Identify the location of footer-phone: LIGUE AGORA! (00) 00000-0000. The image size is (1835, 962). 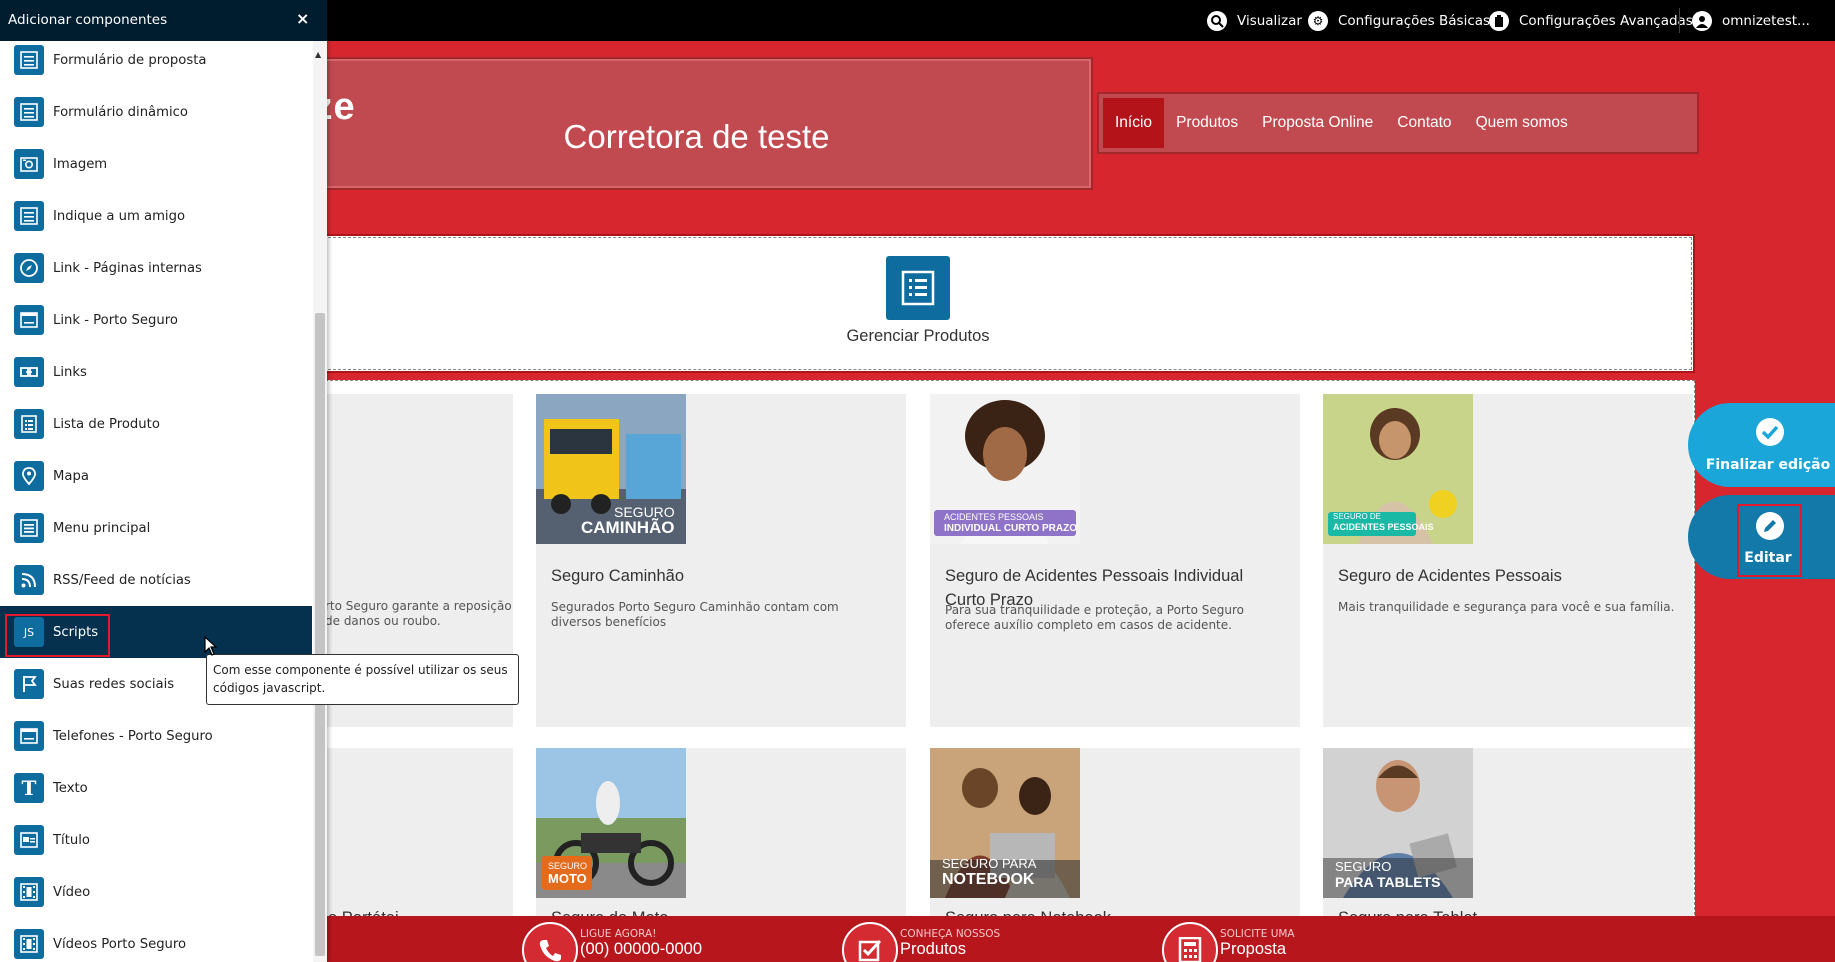
(632, 939).